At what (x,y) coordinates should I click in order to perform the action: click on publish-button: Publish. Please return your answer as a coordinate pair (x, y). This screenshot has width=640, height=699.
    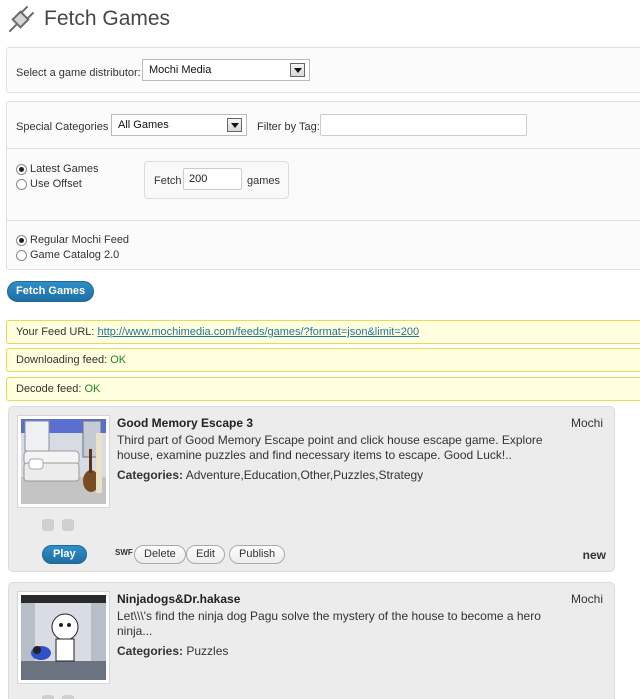
    Looking at the image, I should click on (257, 554).